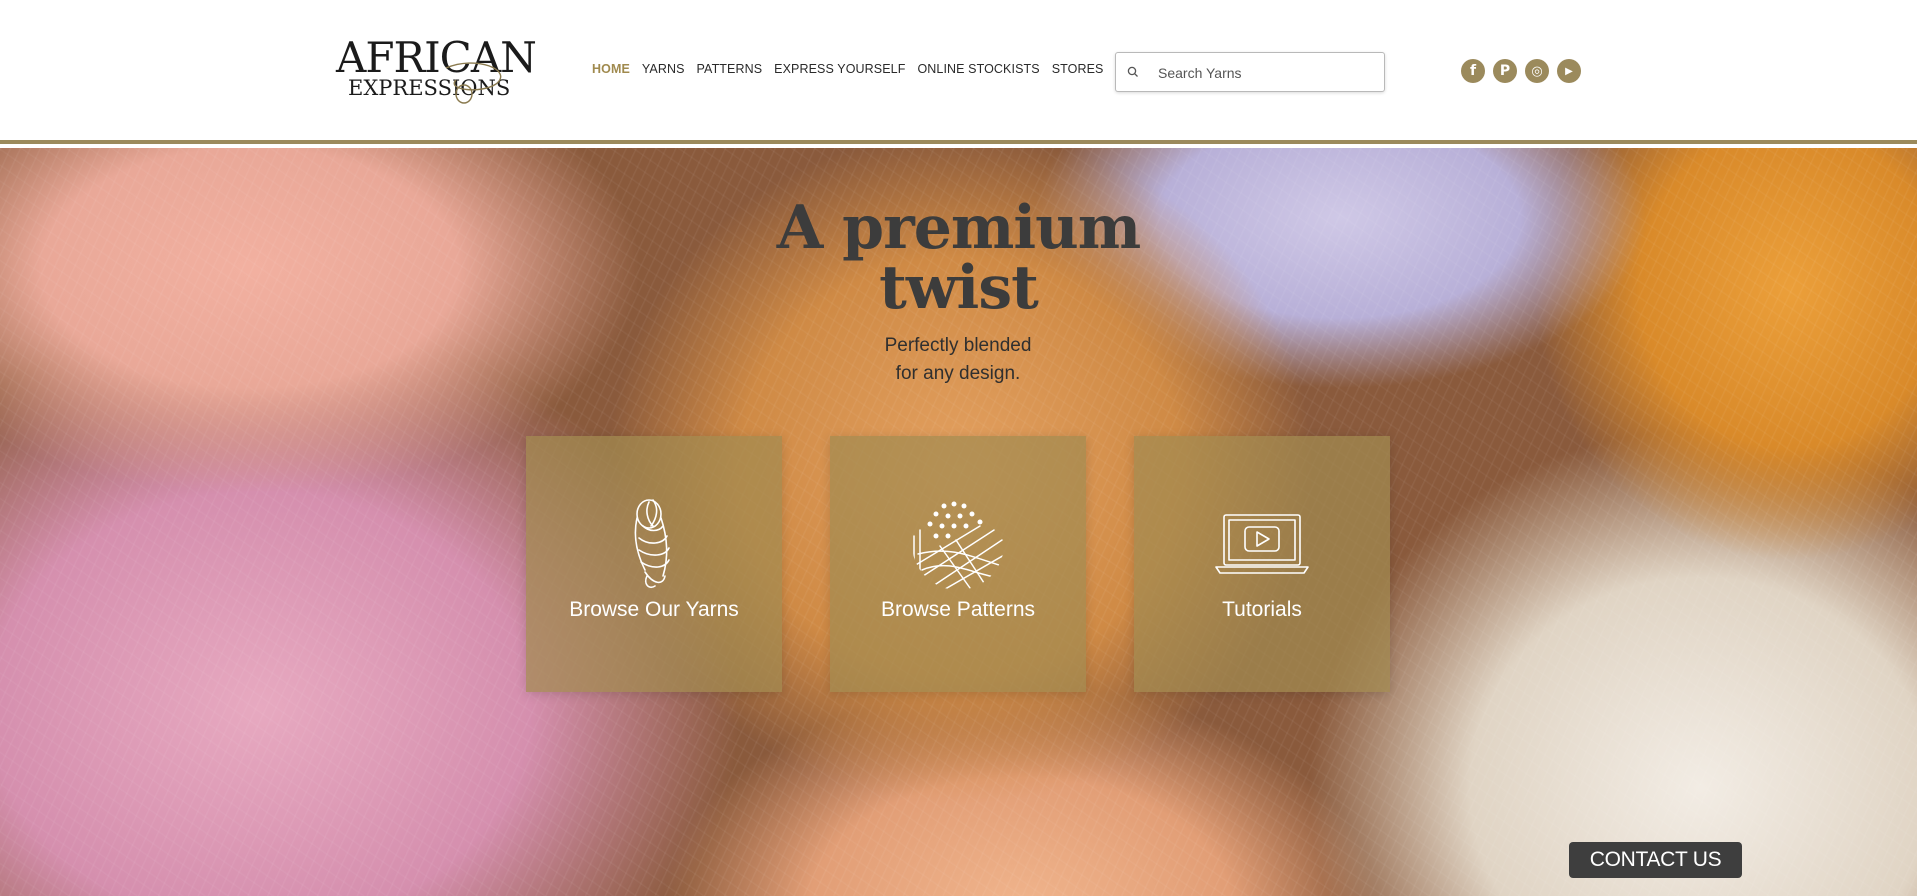 This screenshot has width=1917, height=896. Describe the element at coordinates (1537, 71) in the screenshot. I see `instagram-icon: ◎` at that location.